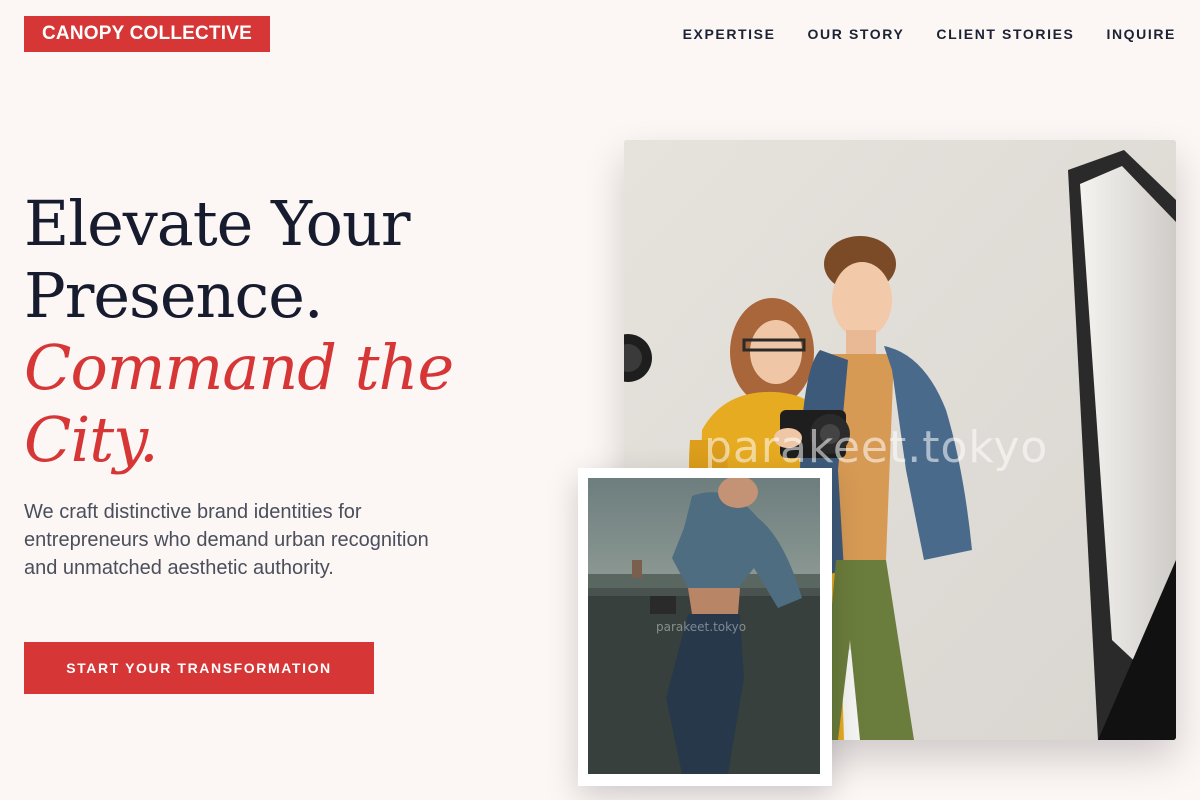 The height and width of the screenshot is (800, 1200). I want to click on nav-item-client-stories: CLIENT STORIES, so click(1005, 34).